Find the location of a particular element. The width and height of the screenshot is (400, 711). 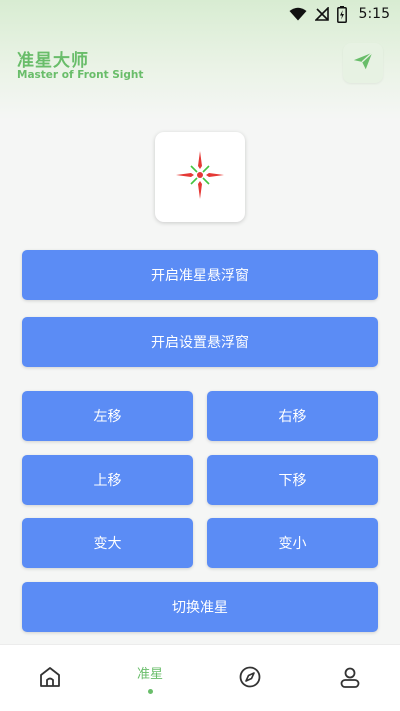

active-indicator is located at coordinates (150, 691).